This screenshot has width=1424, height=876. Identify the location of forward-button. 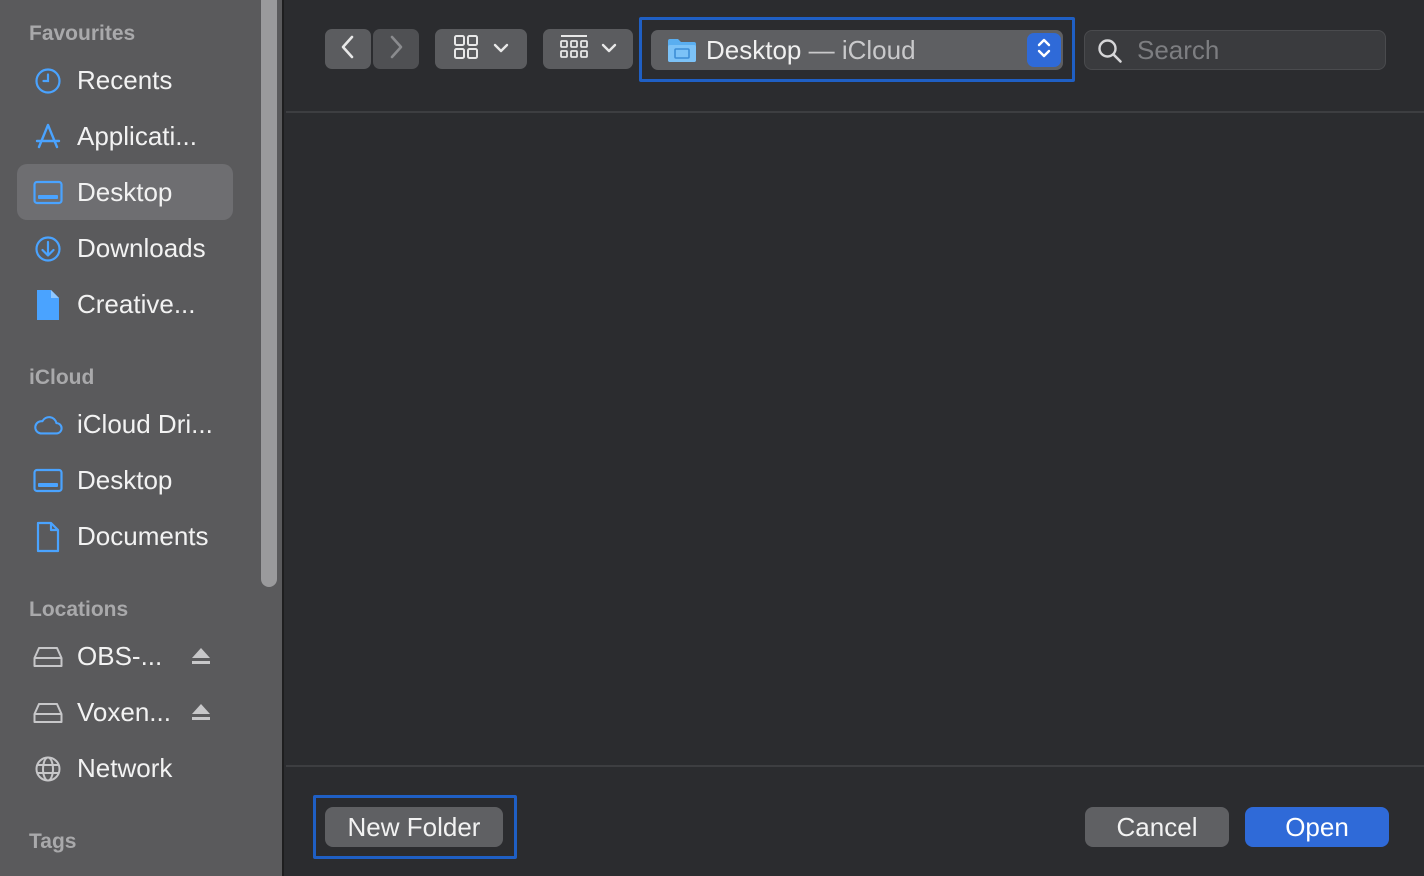
(396, 49).